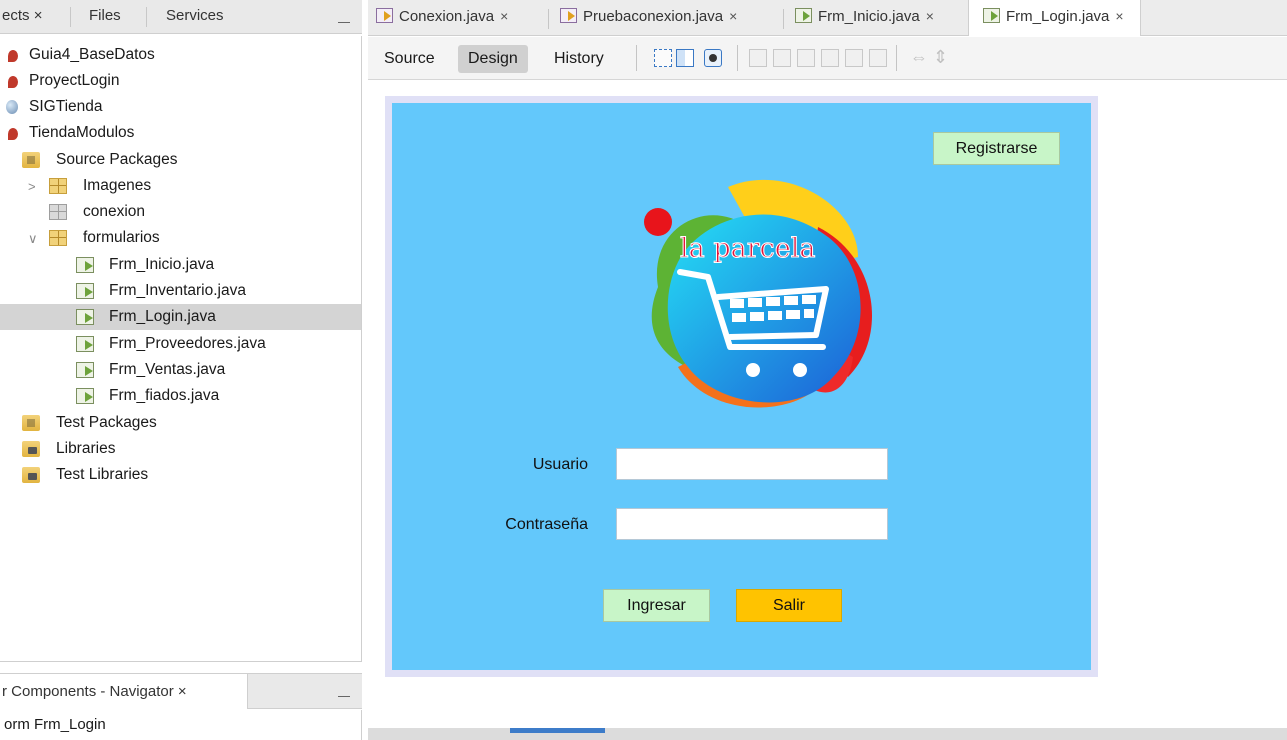  I want to click on tree-item-label: Frm_Inventario.java, so click(177, 290).